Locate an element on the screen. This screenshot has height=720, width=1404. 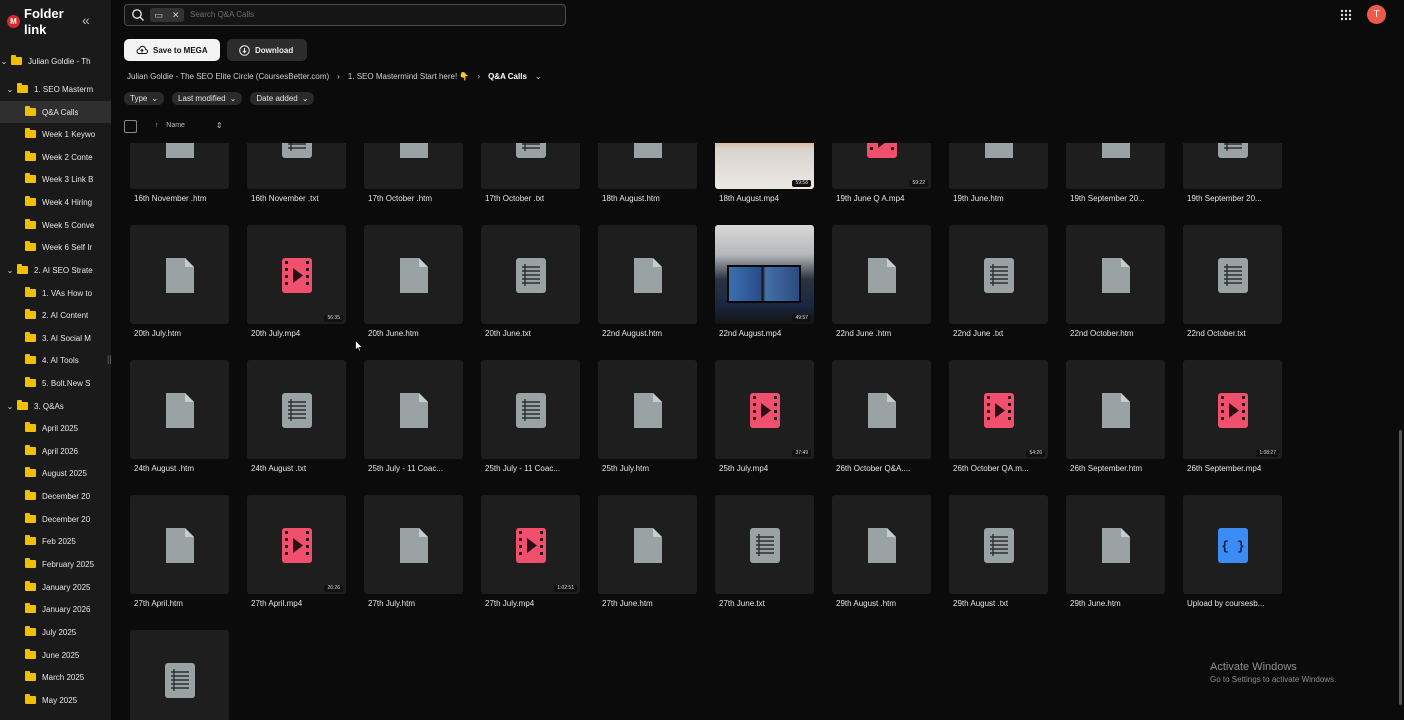
sidebar-item: 3. AI Social M is located at coordinates (55, 338).